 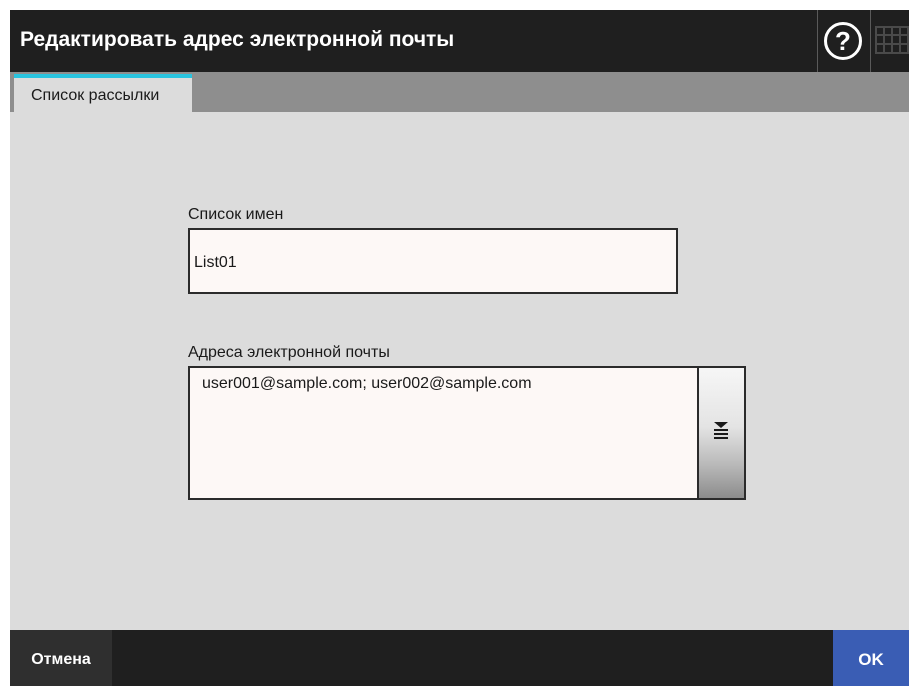 I want to click on window-title: Редактировать адрес электронной почты, so click(x=237, y=39).